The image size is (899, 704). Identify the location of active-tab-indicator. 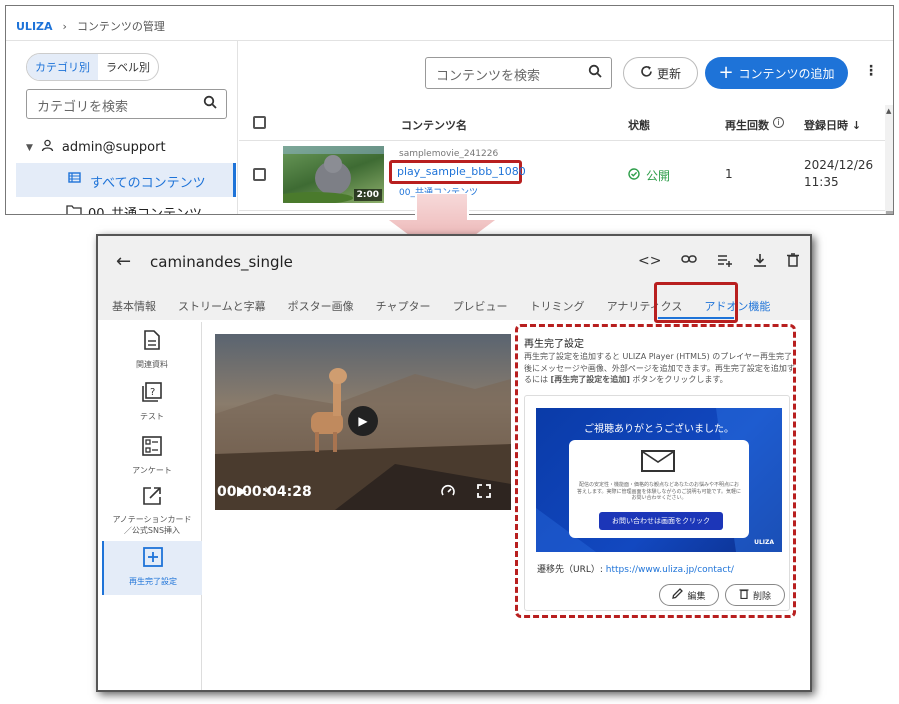
(696, 318).